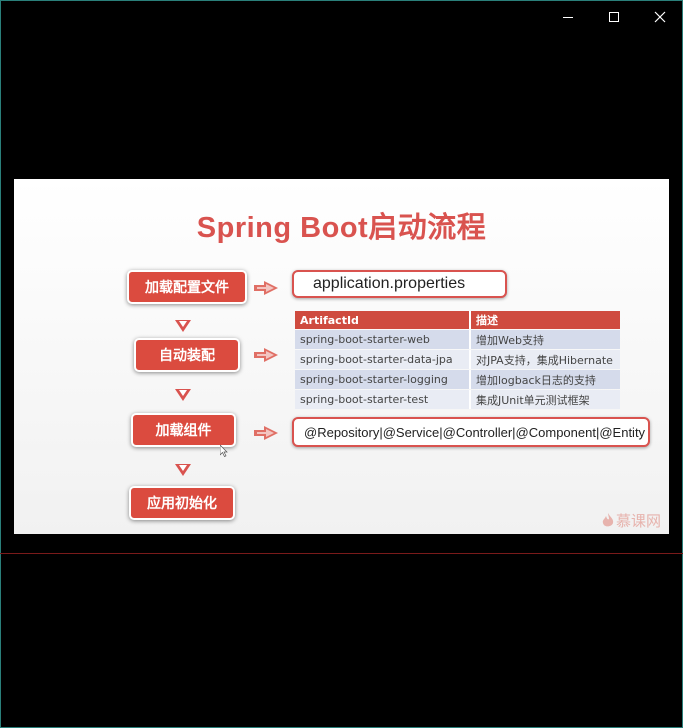  I want to click on table-cell: spring-boot-starter-data-jpa, so click(382, 359).